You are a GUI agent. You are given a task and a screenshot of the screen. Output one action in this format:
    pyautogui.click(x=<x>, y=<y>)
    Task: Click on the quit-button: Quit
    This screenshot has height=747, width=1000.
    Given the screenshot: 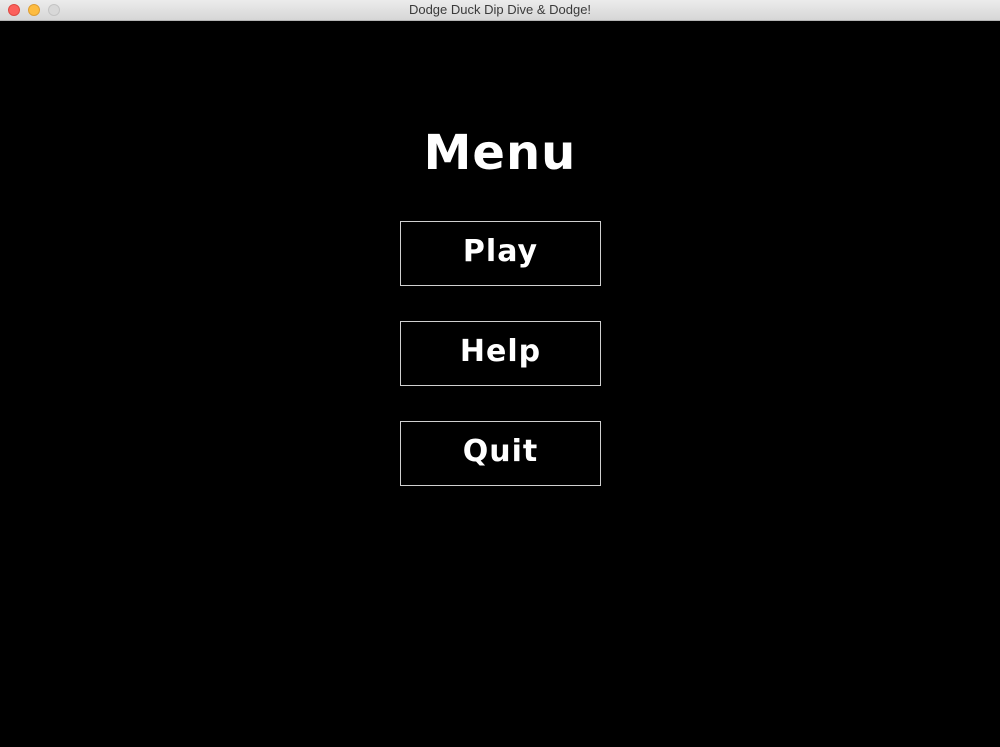 What is the action you would take?
    pyautogui.click(x=500, y=453)
    